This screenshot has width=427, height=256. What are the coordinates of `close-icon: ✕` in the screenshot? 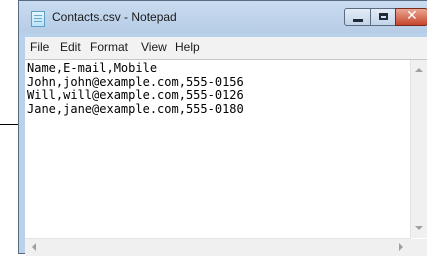 It's located at (412, 16).